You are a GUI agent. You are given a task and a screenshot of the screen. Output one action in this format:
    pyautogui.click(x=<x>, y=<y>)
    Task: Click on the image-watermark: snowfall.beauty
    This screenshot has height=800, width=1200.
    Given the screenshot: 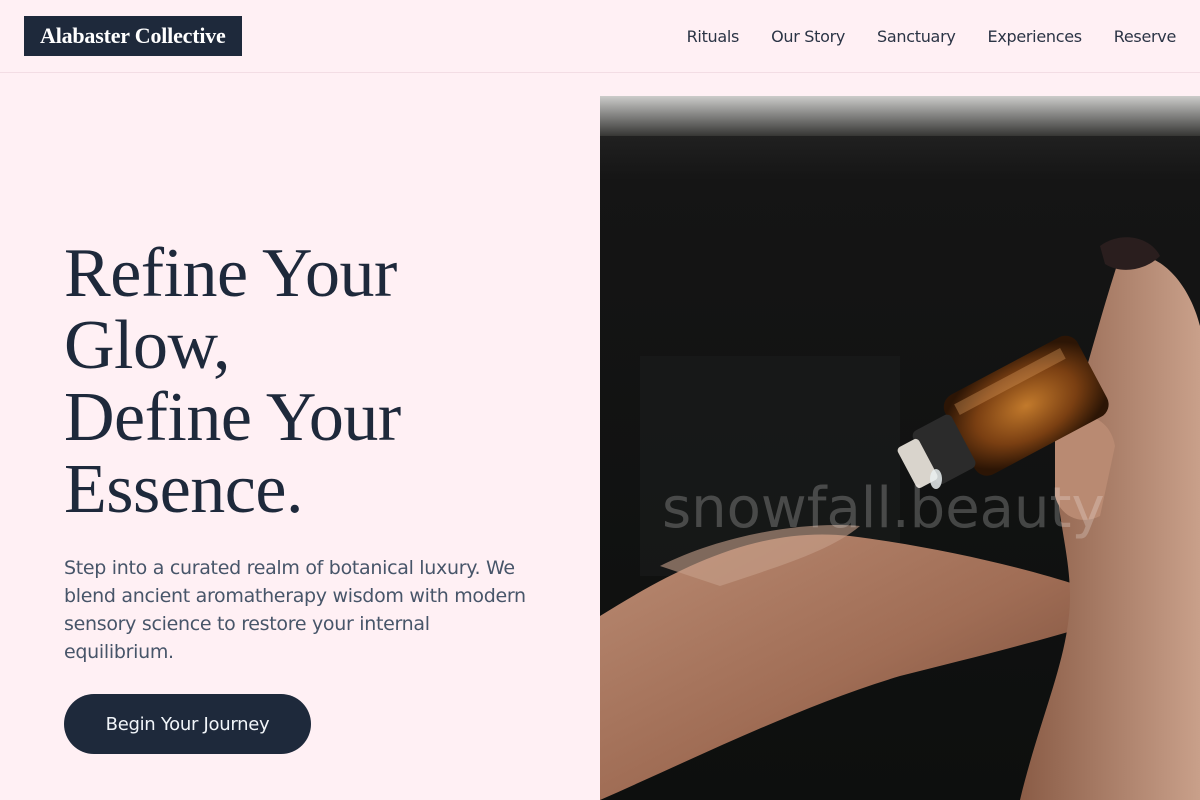 What is the action you would take?
    pyautogui.click(x=883, y=508)
    